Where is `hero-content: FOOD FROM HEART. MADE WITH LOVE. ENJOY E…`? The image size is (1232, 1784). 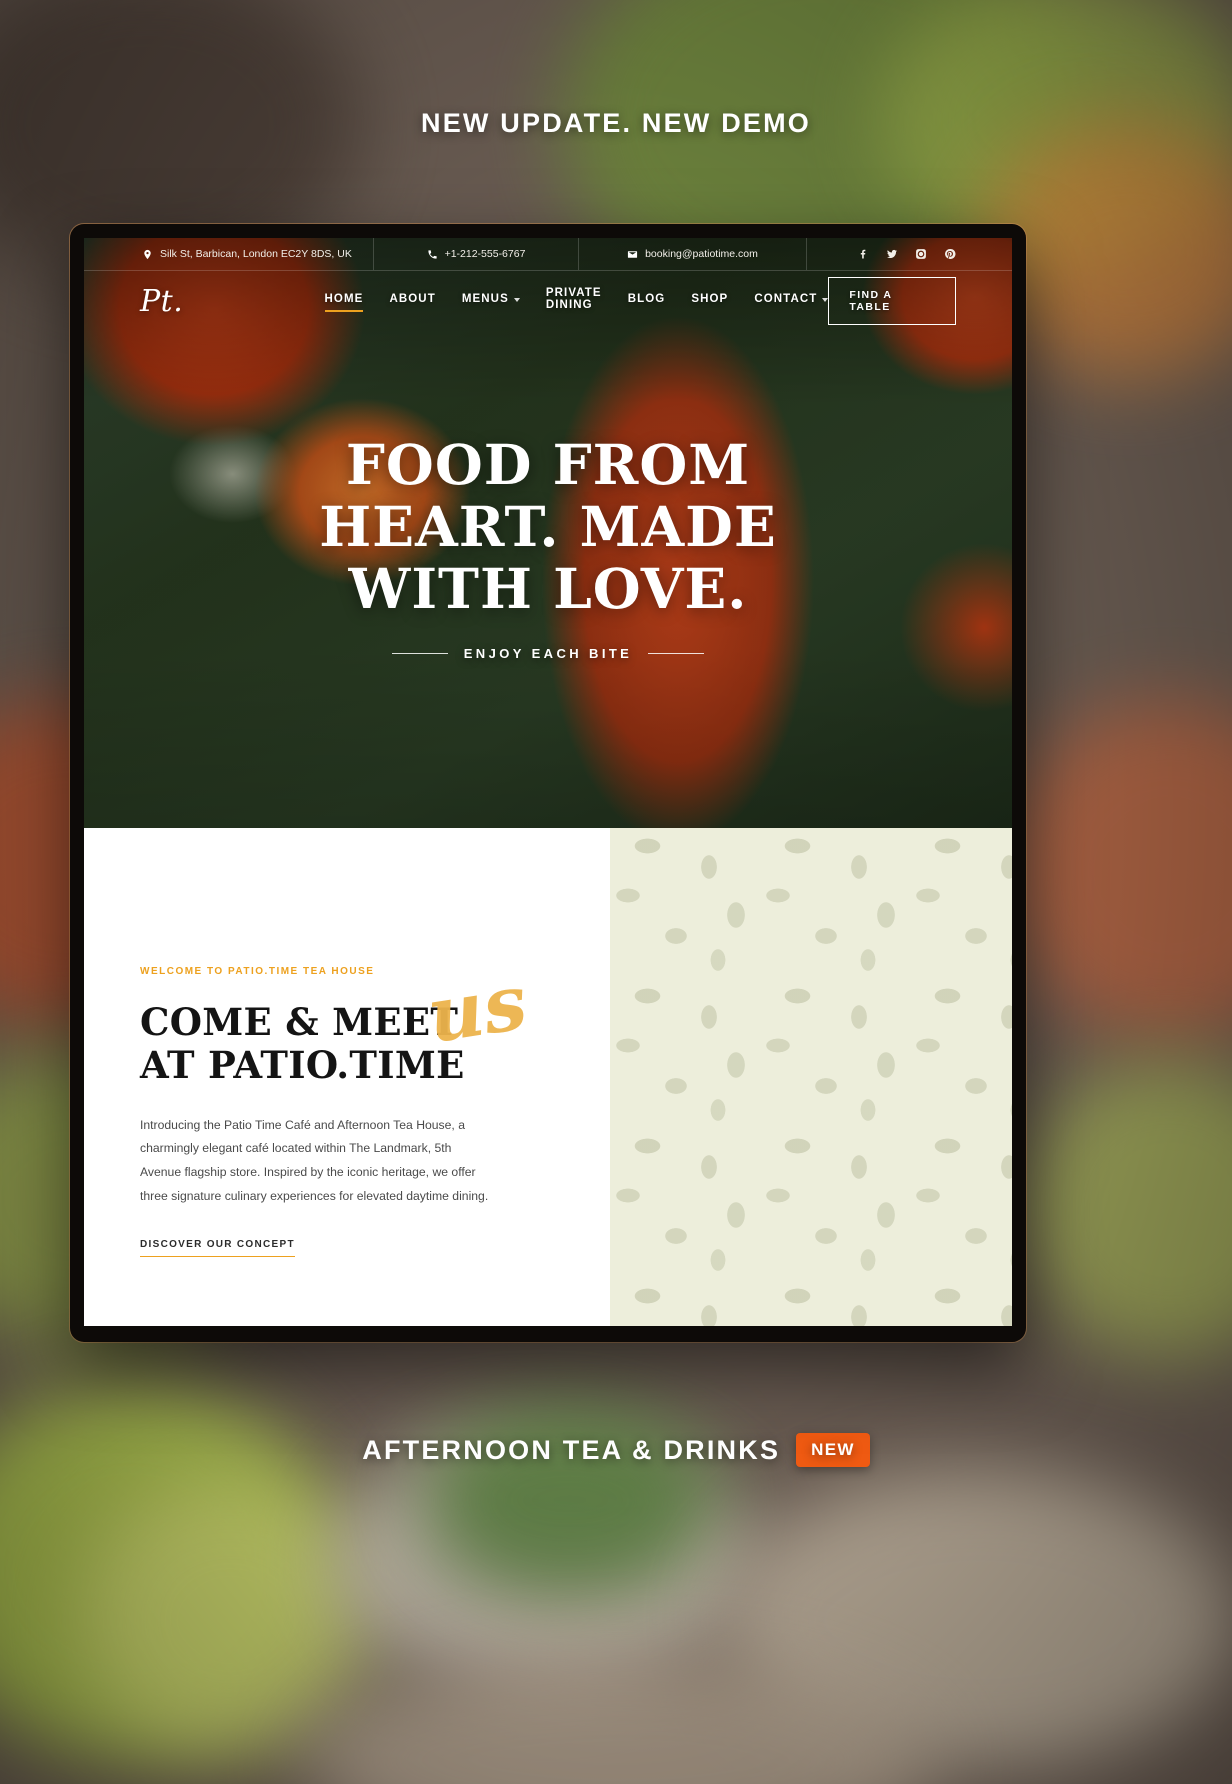
hero-content: FOOD FROM HEART. MADE WITH LOVE. ENJOY E… is located at coordinates (548, 546).